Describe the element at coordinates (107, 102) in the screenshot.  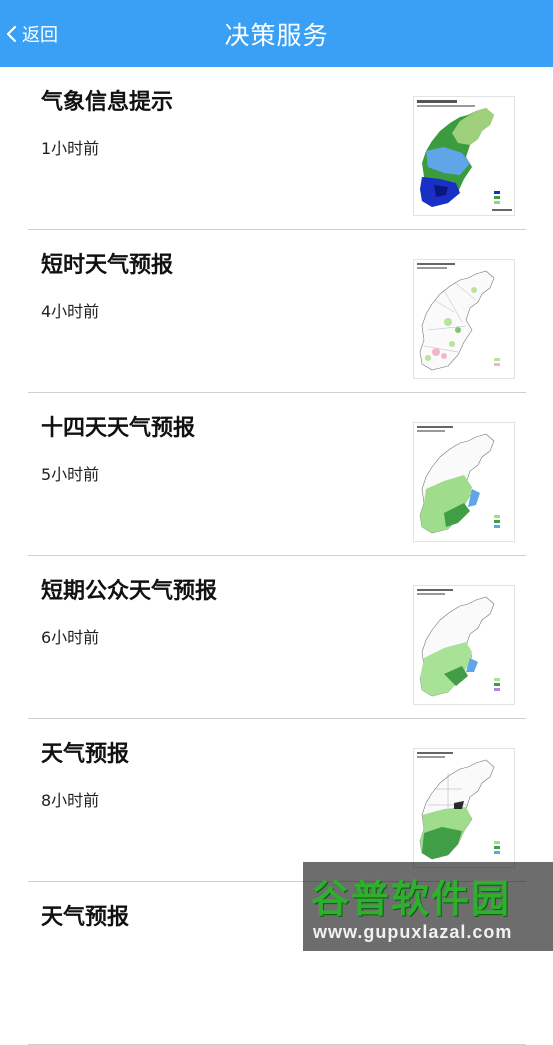
I see `item-title: 气象信息提示` at that location.